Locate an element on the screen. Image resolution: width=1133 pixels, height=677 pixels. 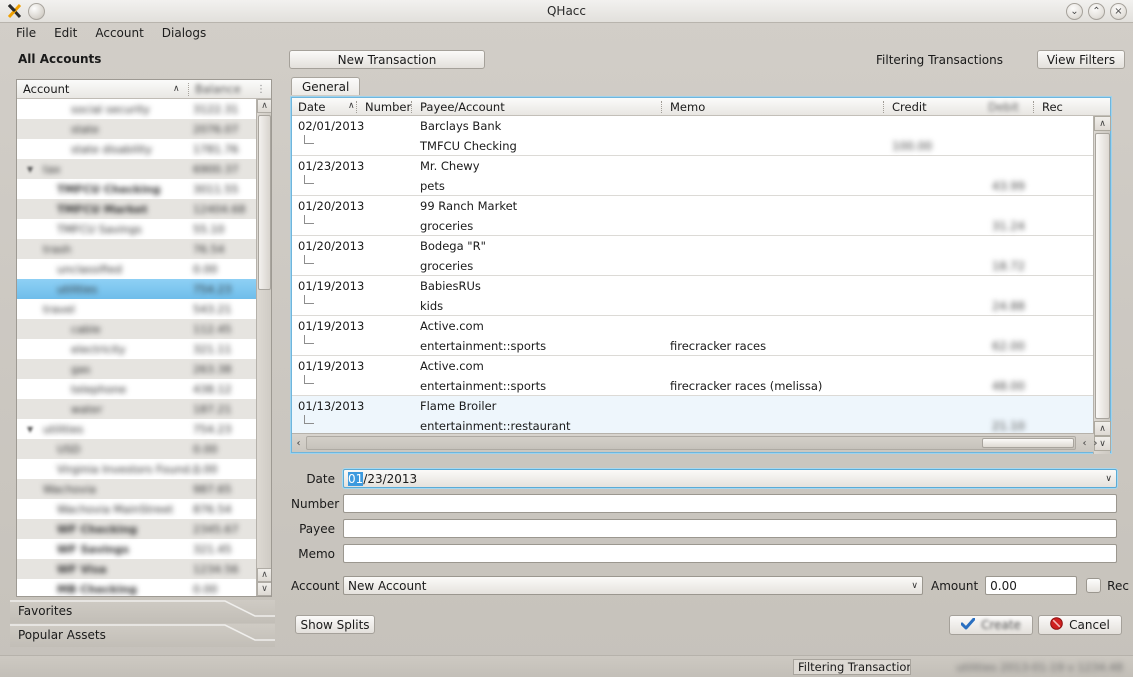
account-row: cable 112.45 is located at coordinates (144, 329).